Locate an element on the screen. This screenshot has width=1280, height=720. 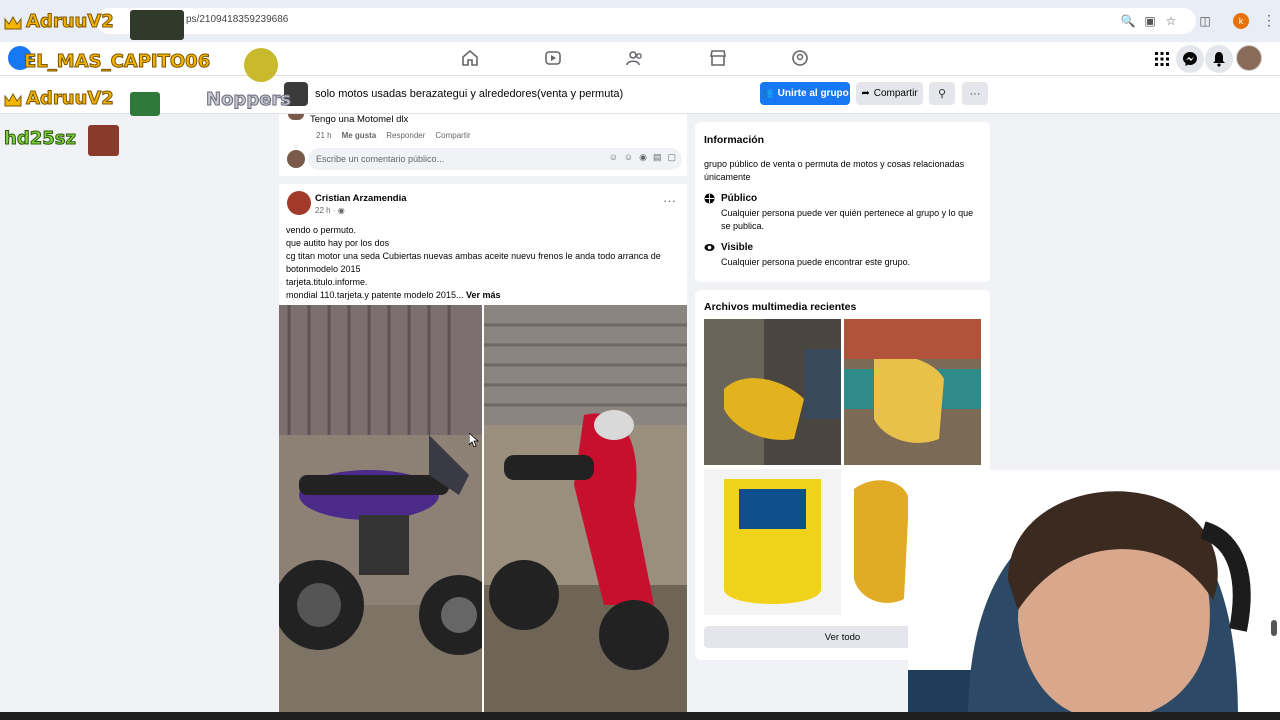
menu-grid-icon is located at coordinates (1162, 59).